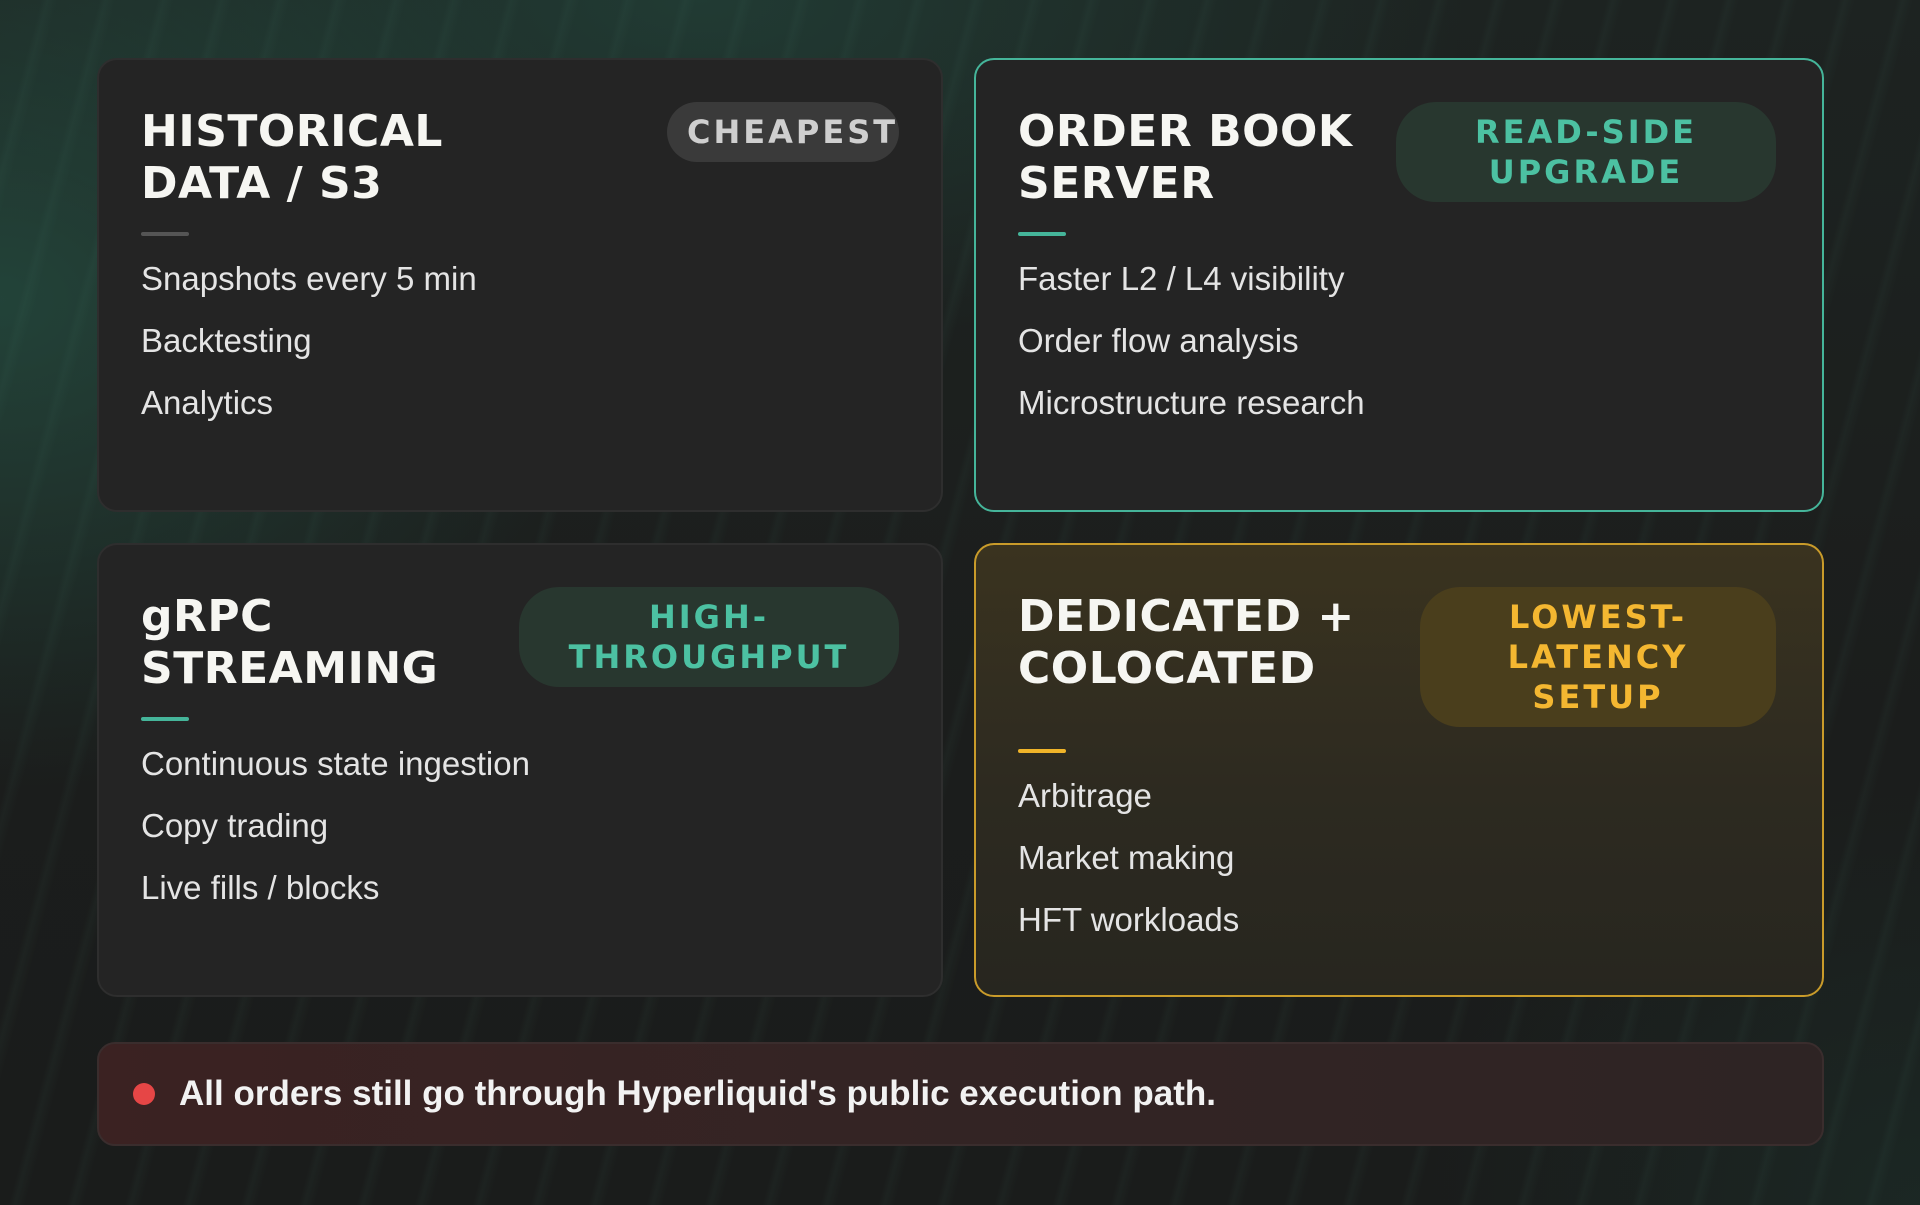  I want to click on card-title: HISTORICAL DATA / S3, so click(292, 157).